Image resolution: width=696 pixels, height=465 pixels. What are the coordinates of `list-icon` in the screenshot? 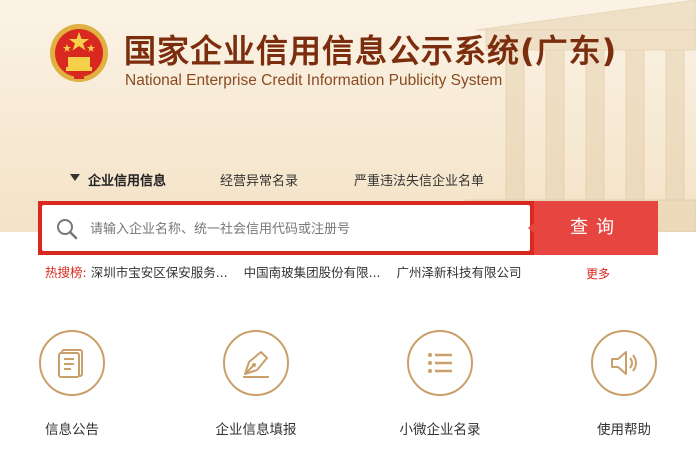 It's located at (440, 363).